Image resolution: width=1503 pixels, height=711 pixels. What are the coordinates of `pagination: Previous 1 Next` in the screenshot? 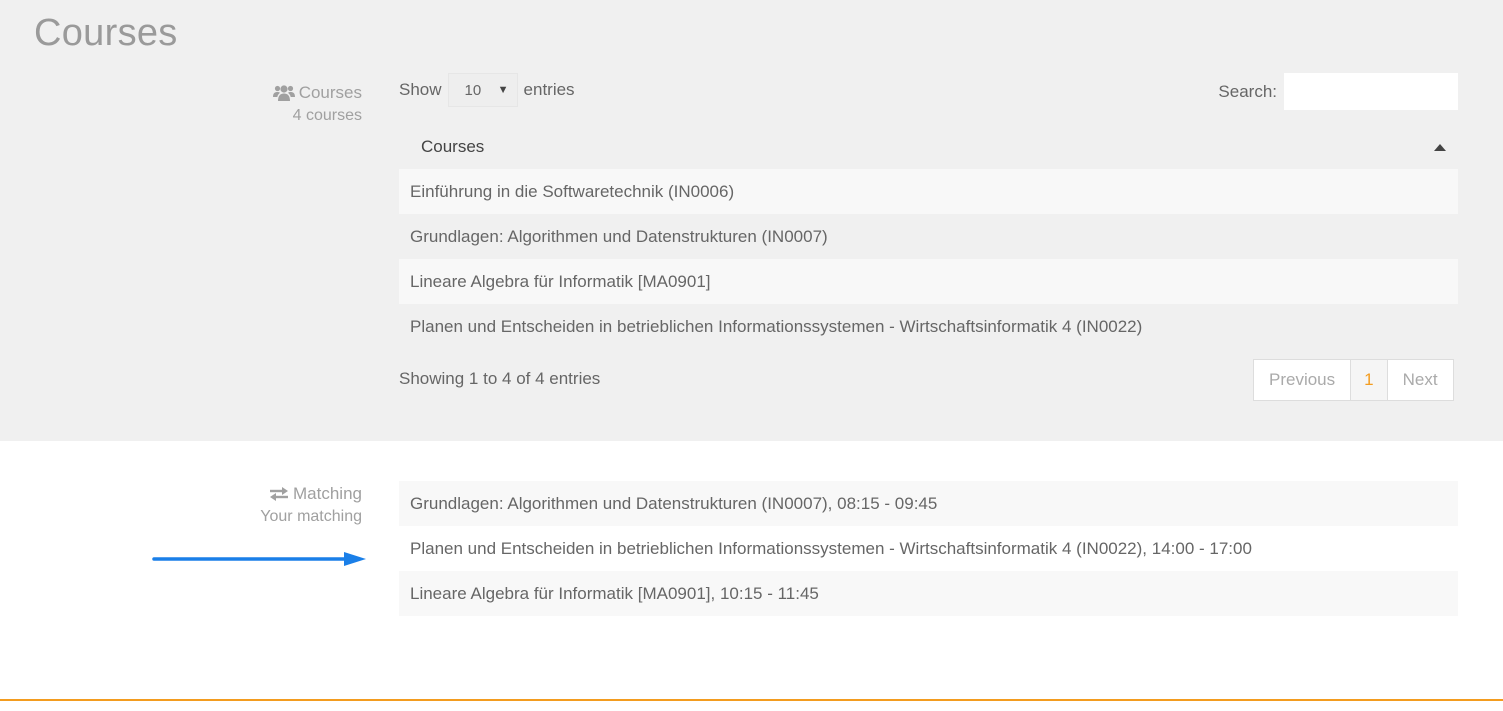 It's located at (1353, 380).